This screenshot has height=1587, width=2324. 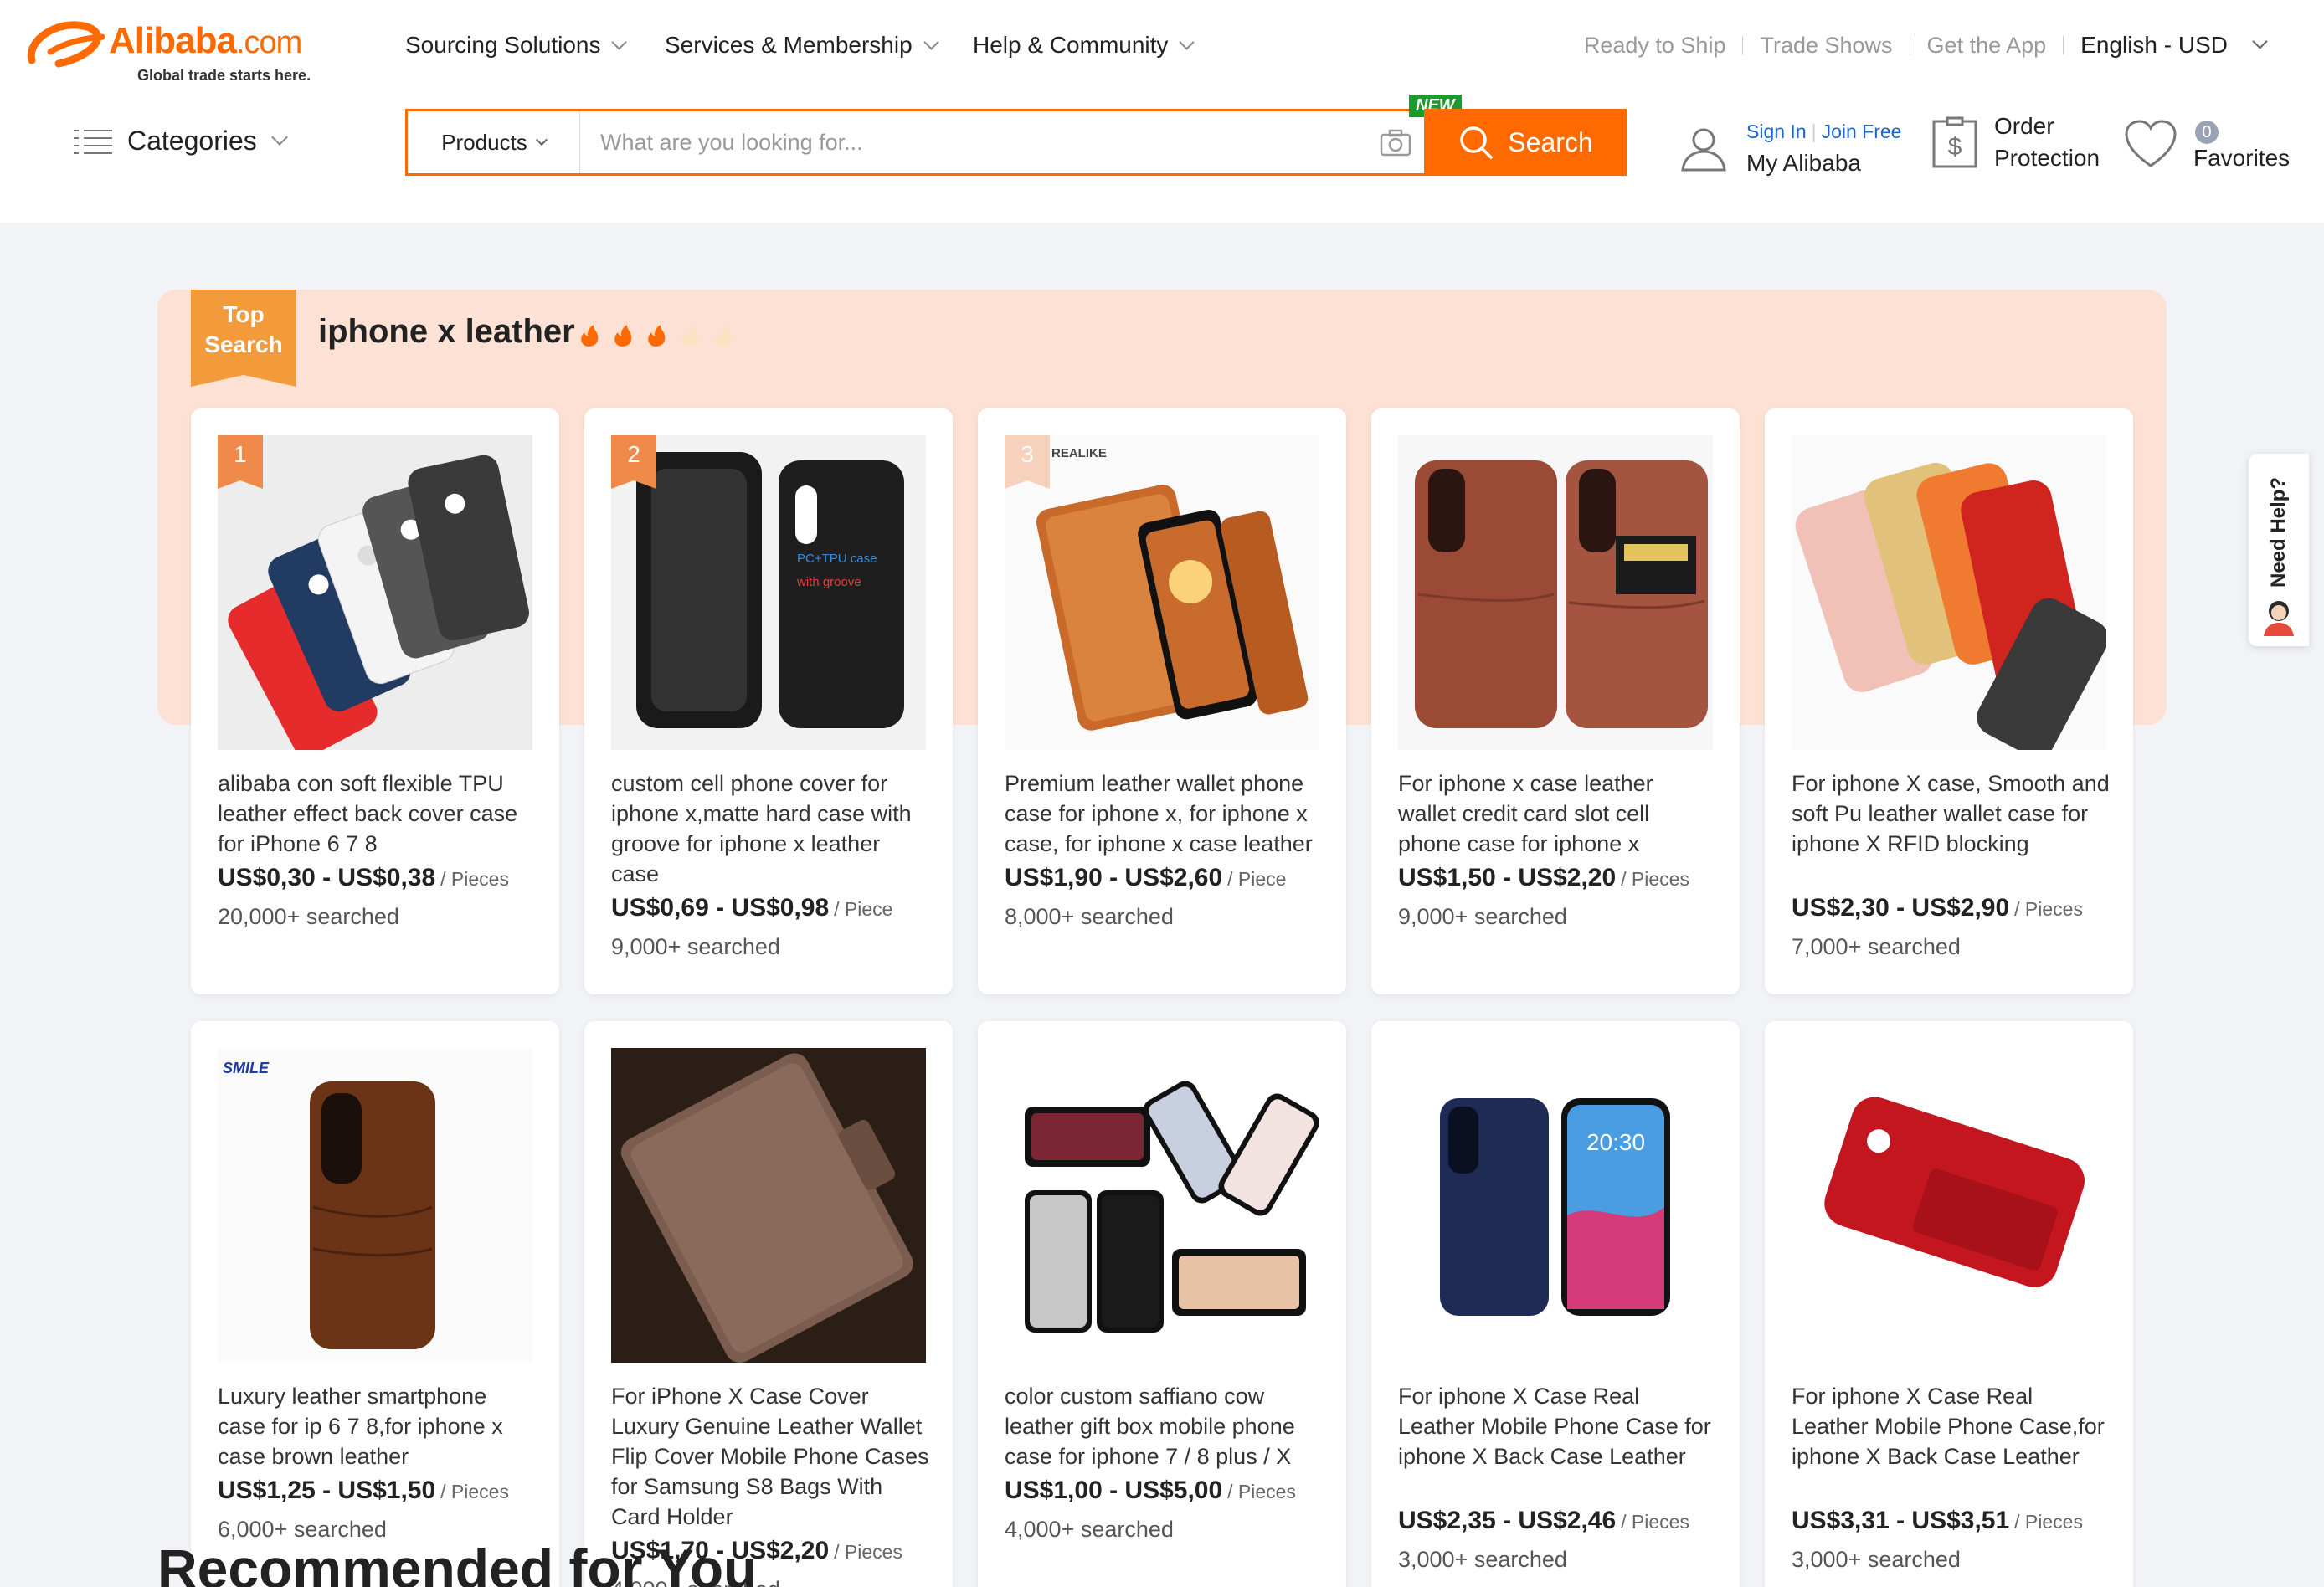 I want to click on product-price: US$1,90 - US$2,60/ Piece, so click(x=1145, y=878).